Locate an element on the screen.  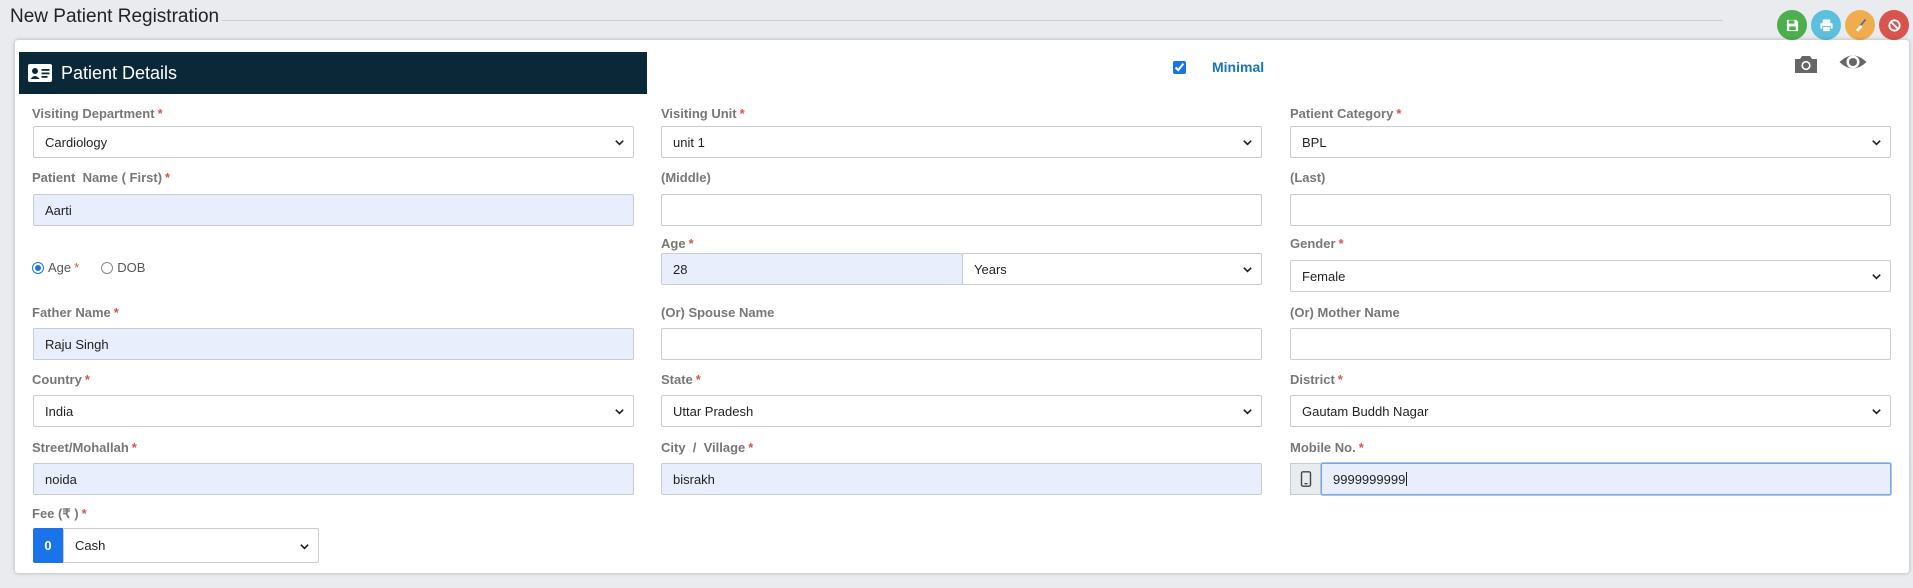
mobile-label: Mobile No. * is located at coordinates (1327, 447).